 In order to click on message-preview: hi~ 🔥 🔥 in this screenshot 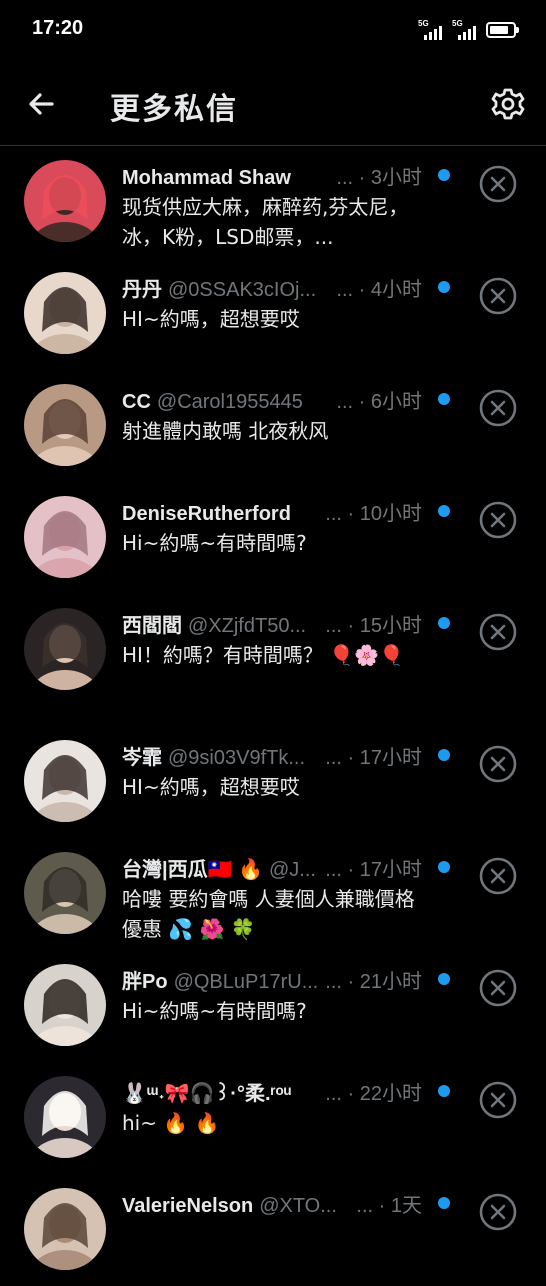, I will do `click(171, 1123)`.